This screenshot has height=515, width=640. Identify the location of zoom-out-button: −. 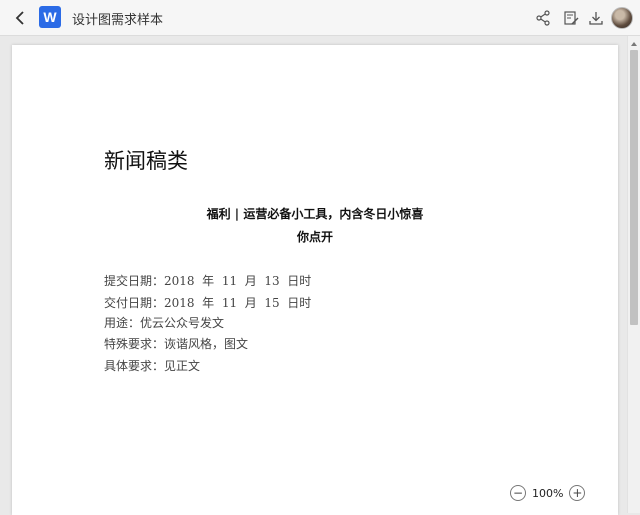
(518, 493).